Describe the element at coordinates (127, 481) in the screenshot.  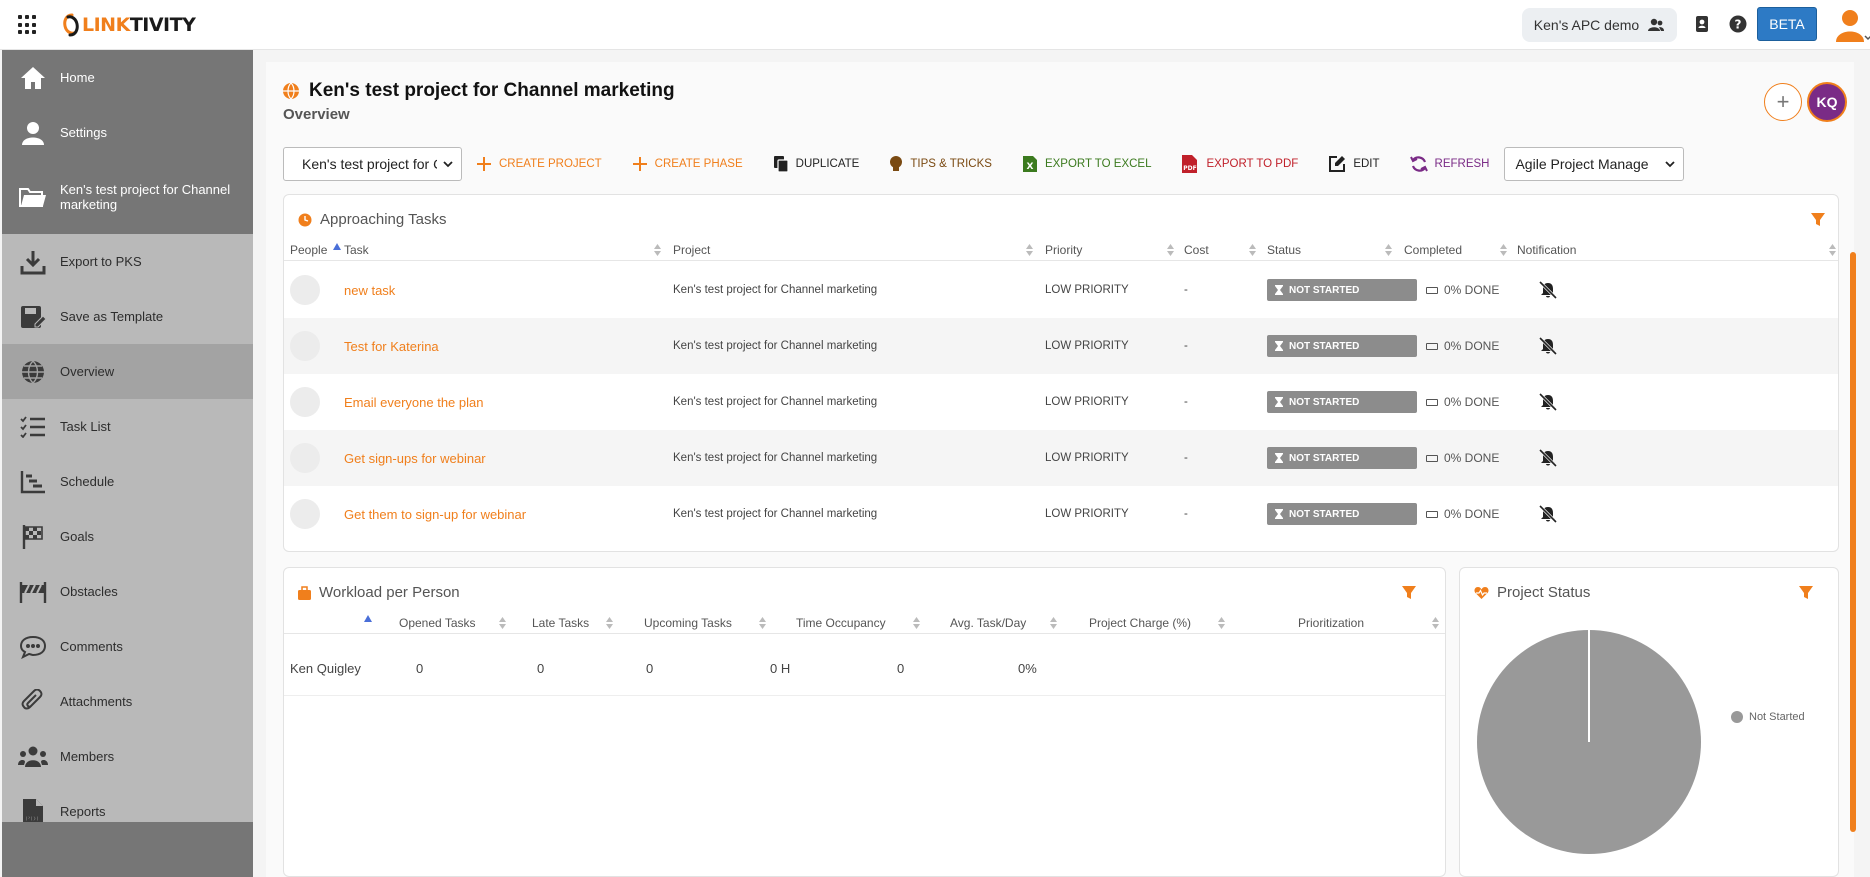
I see `sidebar-item-schedule: Schedule` at that location.